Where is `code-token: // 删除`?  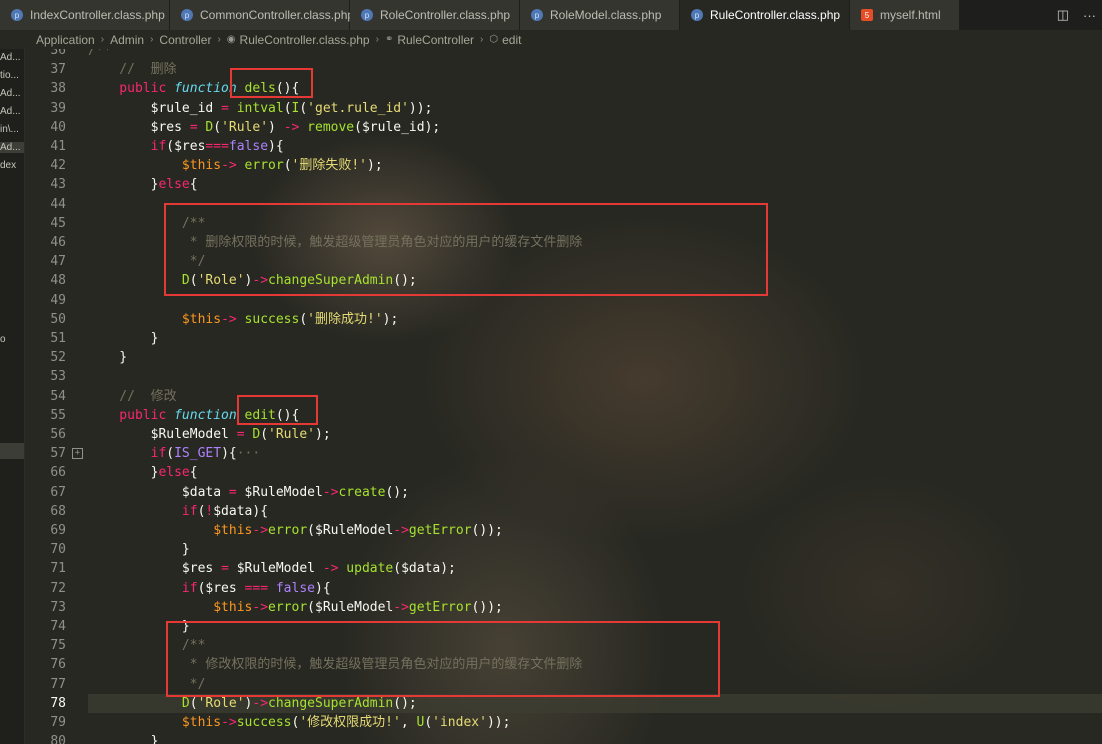
code-token: // 删除 is located at coordinates (132, 69).